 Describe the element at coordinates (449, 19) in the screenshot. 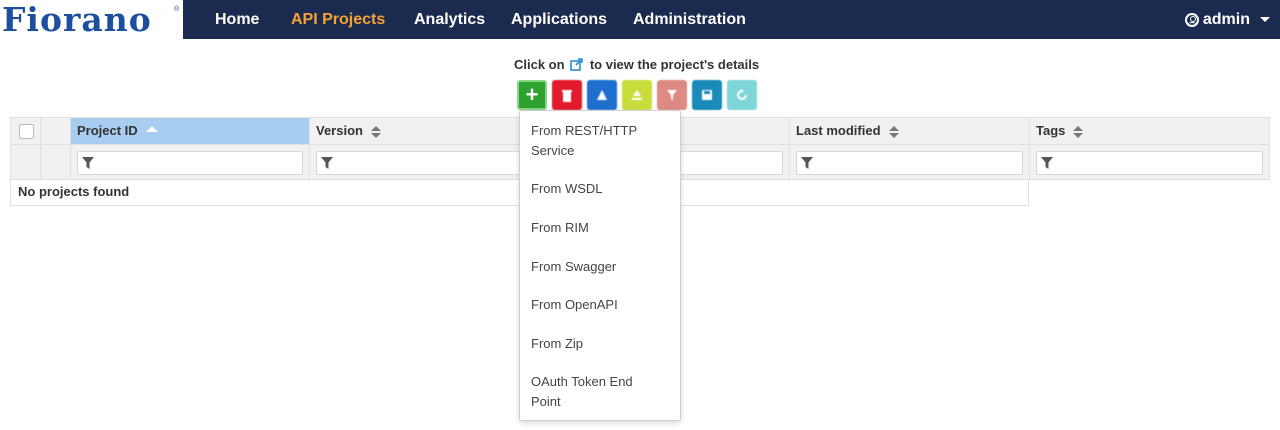

I see `nav-analytics: Analytics` at that location.